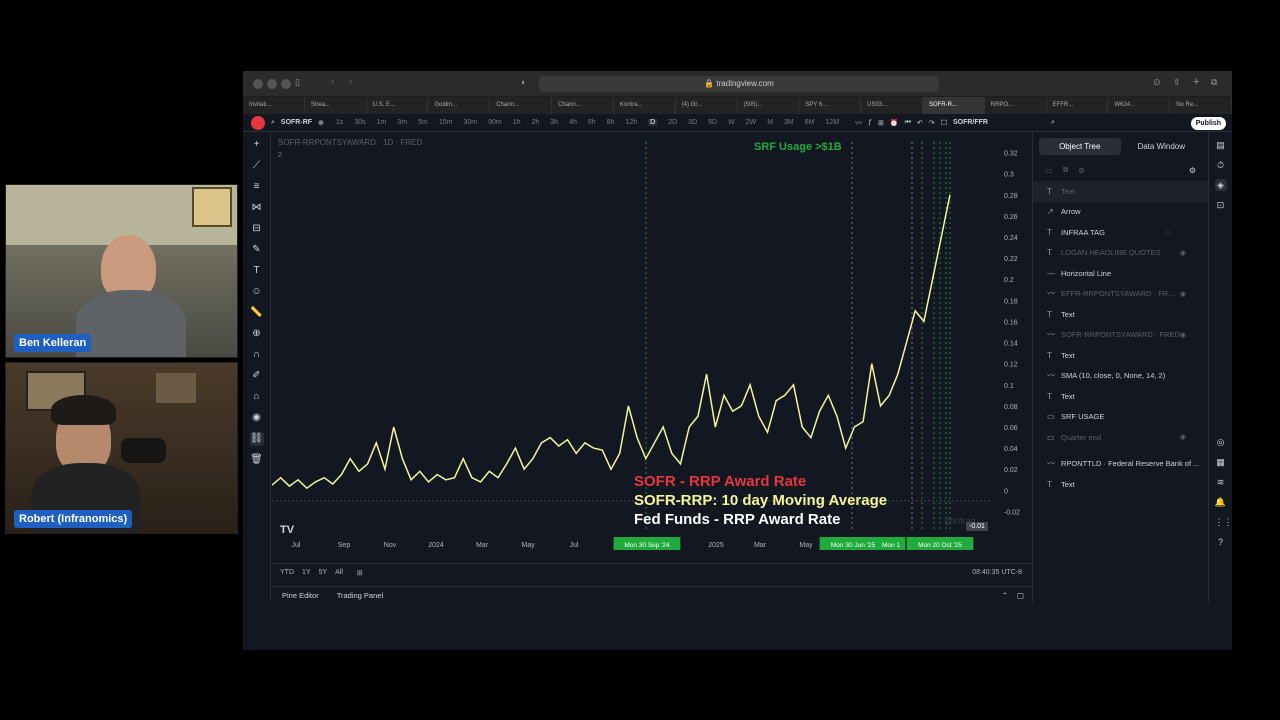  I want to click on tree-item: ▭ SRF USAGE, so click(1120, 417).